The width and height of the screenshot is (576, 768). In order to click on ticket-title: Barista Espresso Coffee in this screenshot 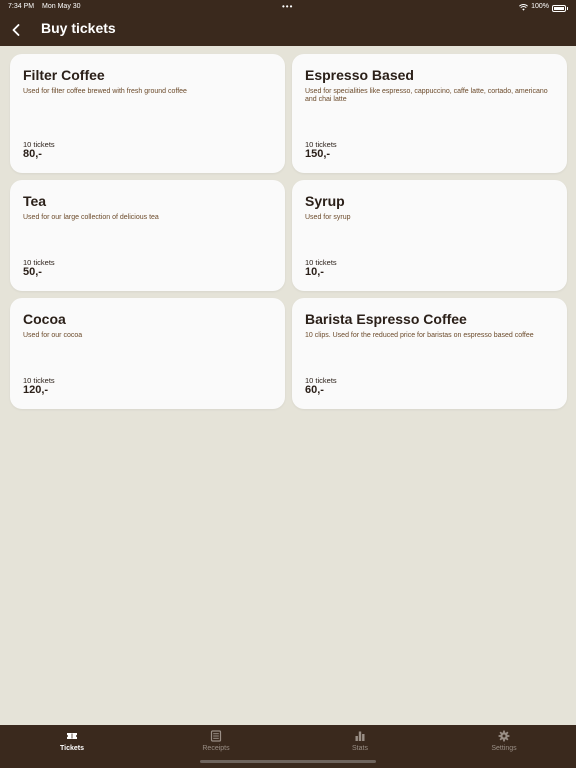, I will do `click(386, 319)`.